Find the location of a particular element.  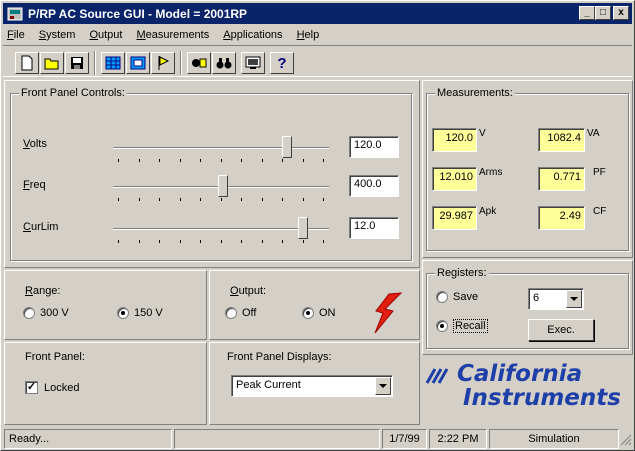

close-button: x is located at coordinates (621, 13).